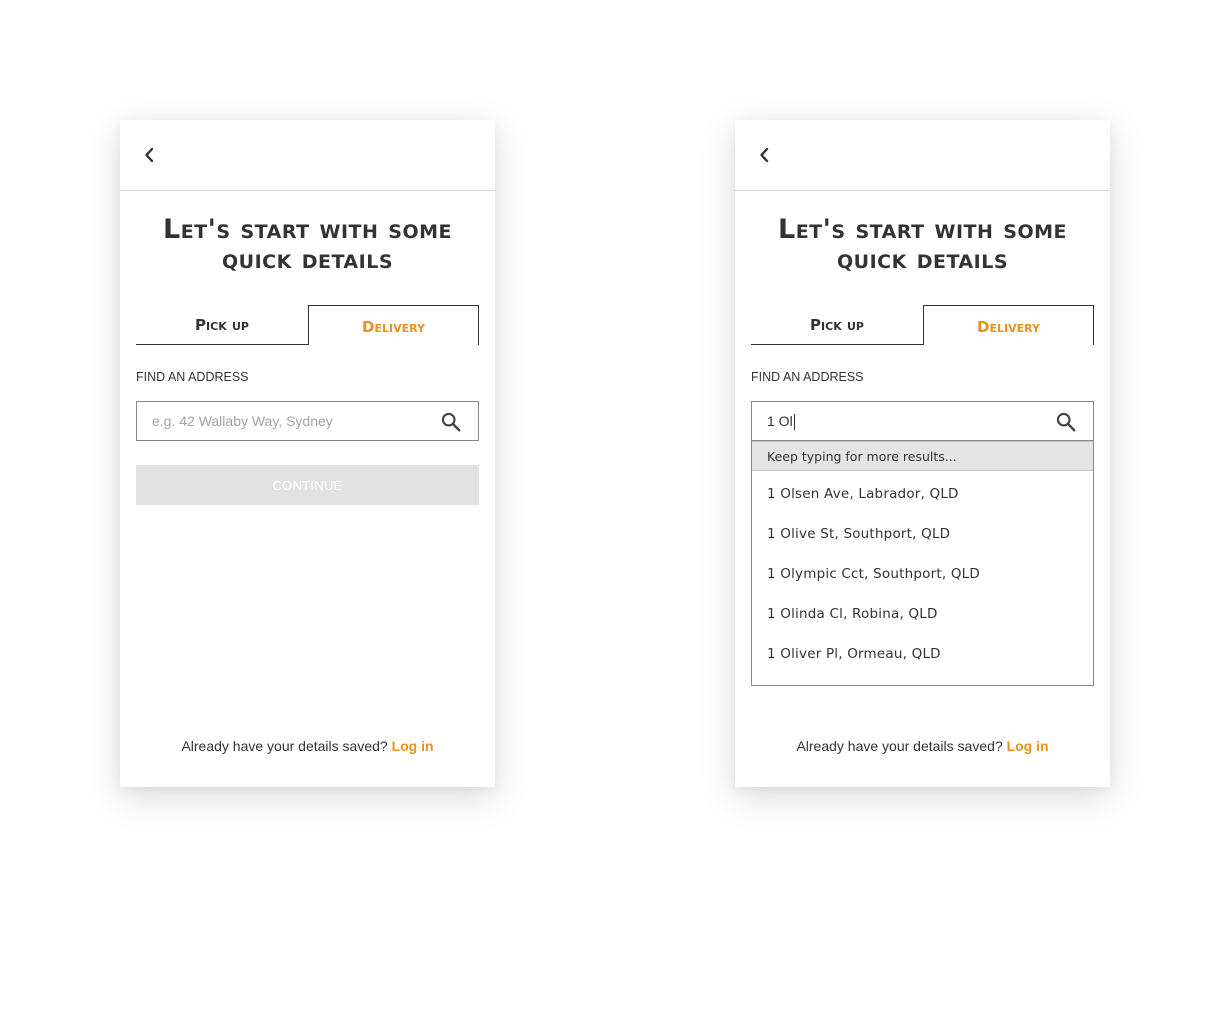  What do you see at coordinates (282, 421) in the screenshot?
I see `address-search-input` at bounding box center [282, 421].